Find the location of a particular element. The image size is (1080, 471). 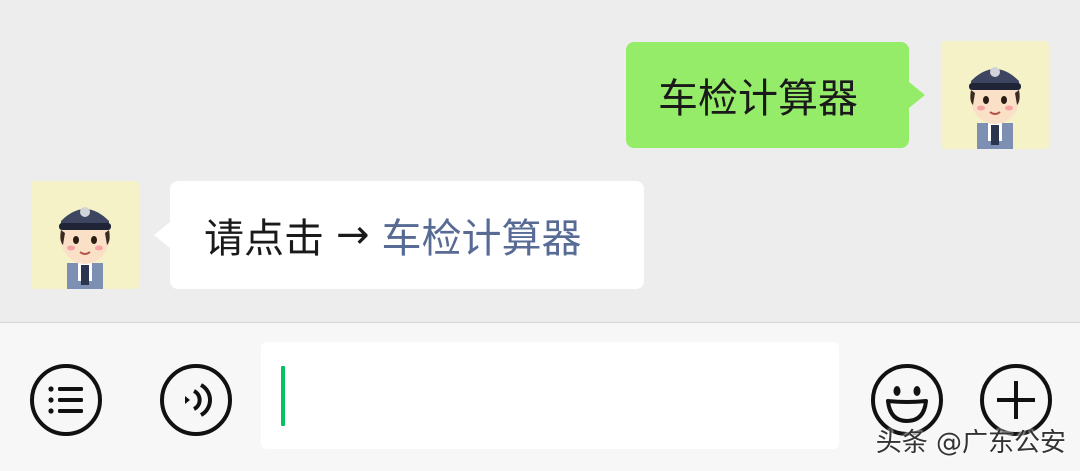

text-caret is located at coordinates (283, 396).